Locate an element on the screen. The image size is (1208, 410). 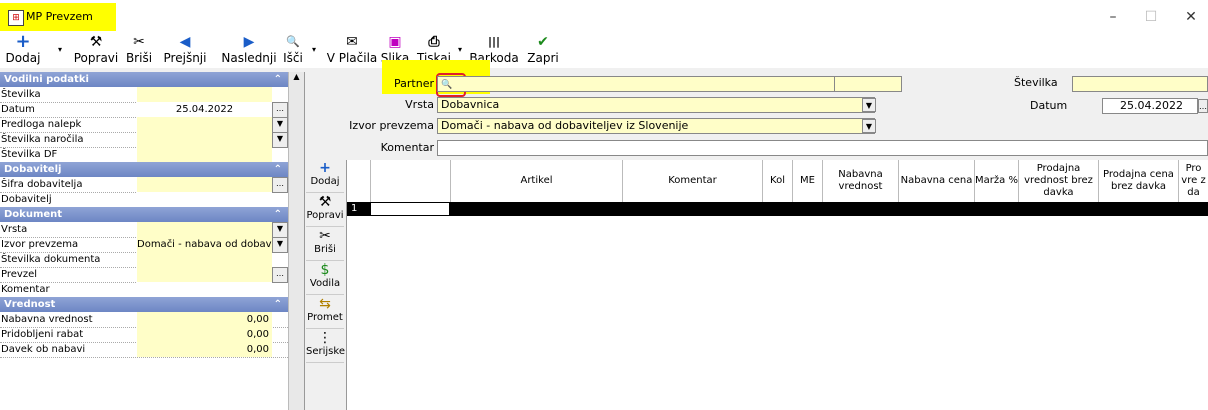
partner-field: 🔍 is located at coordinates (637, 84).